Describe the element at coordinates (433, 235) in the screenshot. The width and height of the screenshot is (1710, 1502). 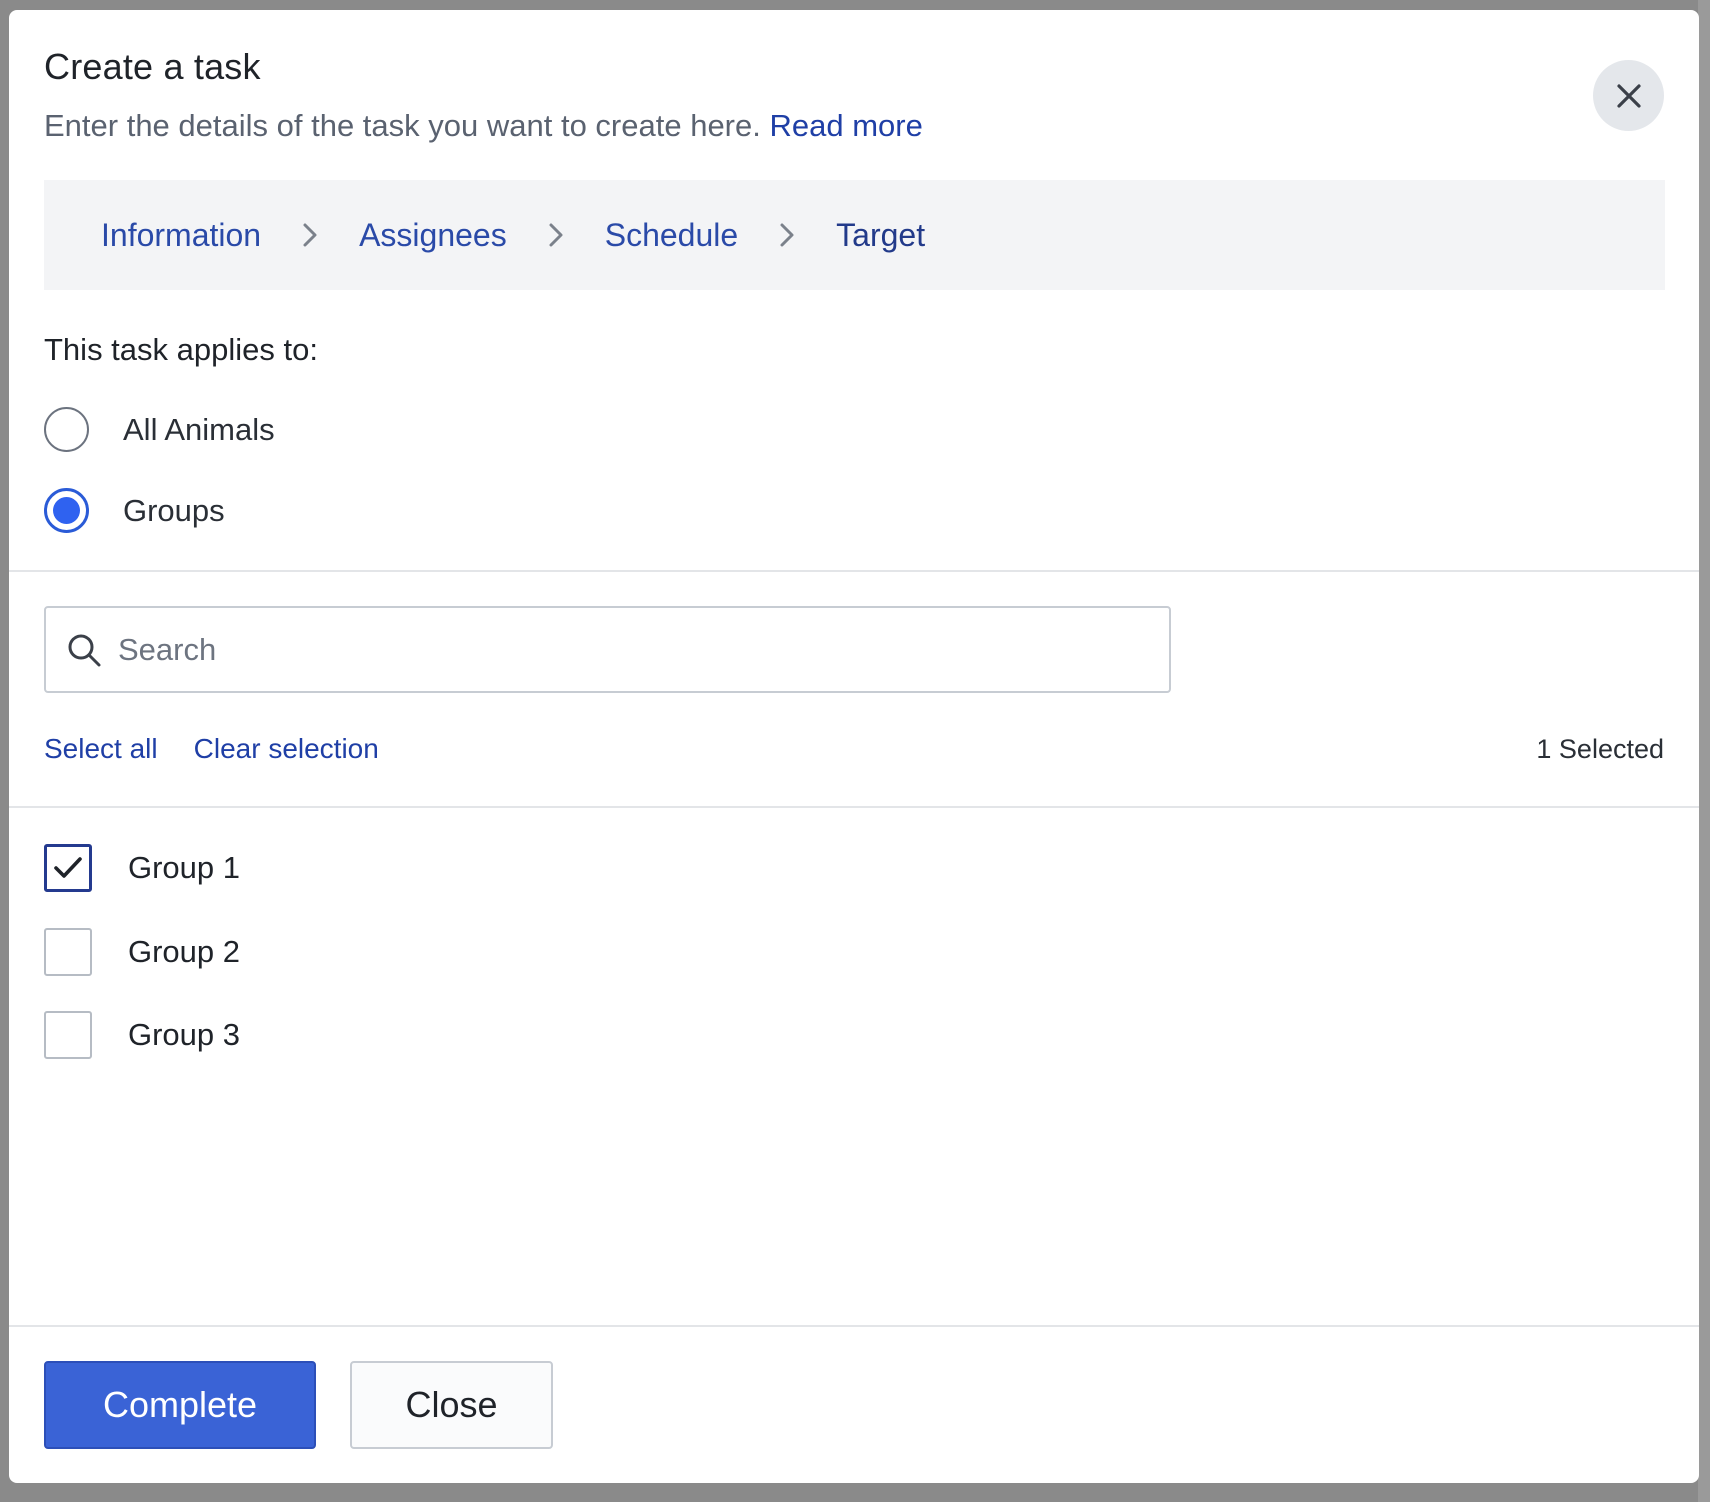
I see `step-assignees: Assignees` at that location.